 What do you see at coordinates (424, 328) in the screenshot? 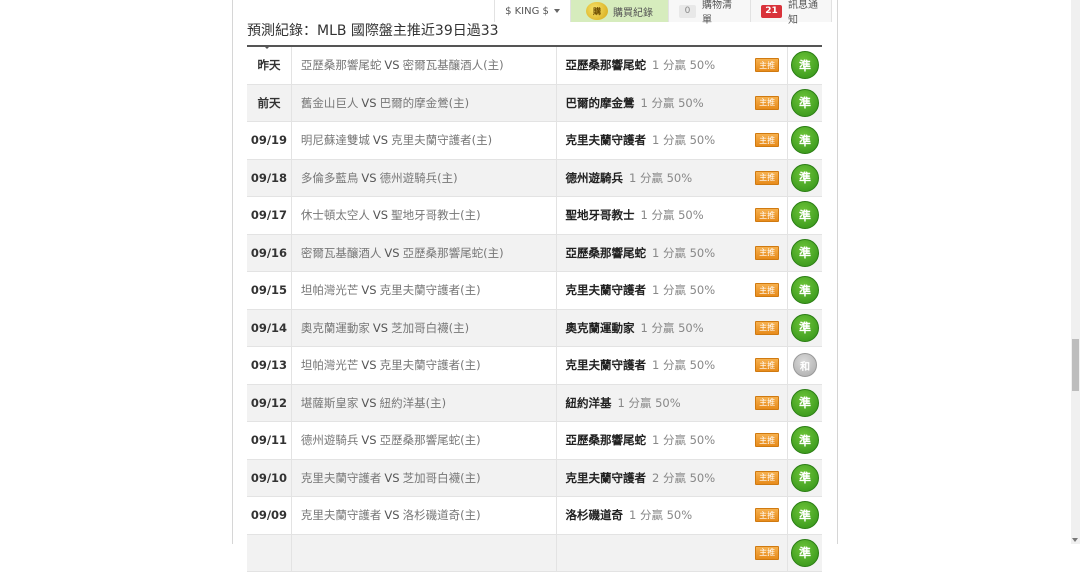
I see `row-matchup: 奧克蘭運動家VS芝加哥白襪(主)` at bounding box center [424, 328].